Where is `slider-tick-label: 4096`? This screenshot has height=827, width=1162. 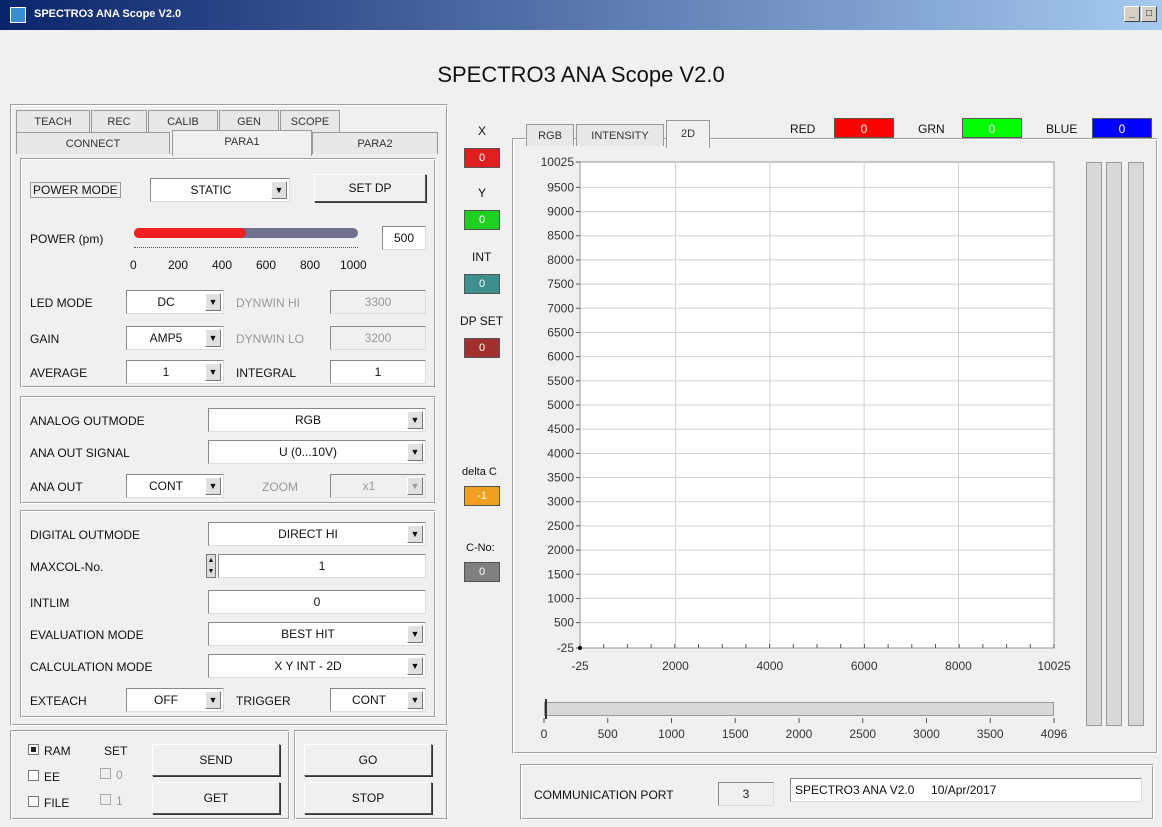 slider-tick-label: 4096 is located at coordinates (1054, 734).